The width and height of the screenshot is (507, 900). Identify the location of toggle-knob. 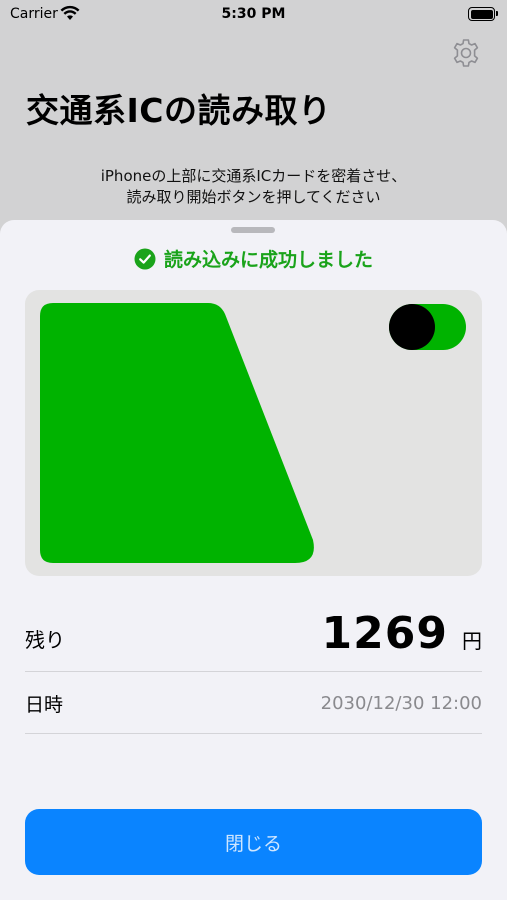
(412, 327).